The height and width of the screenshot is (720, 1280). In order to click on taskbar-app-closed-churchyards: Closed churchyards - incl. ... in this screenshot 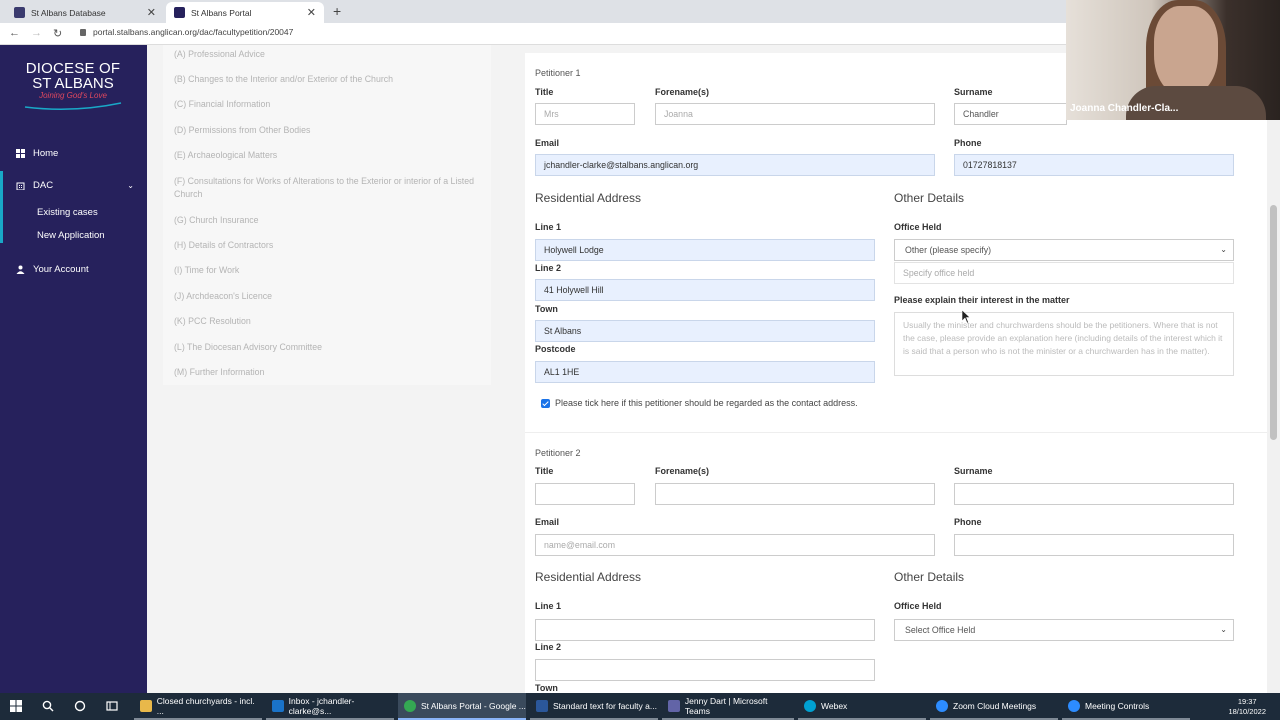, I will do `click(198, 706)`.